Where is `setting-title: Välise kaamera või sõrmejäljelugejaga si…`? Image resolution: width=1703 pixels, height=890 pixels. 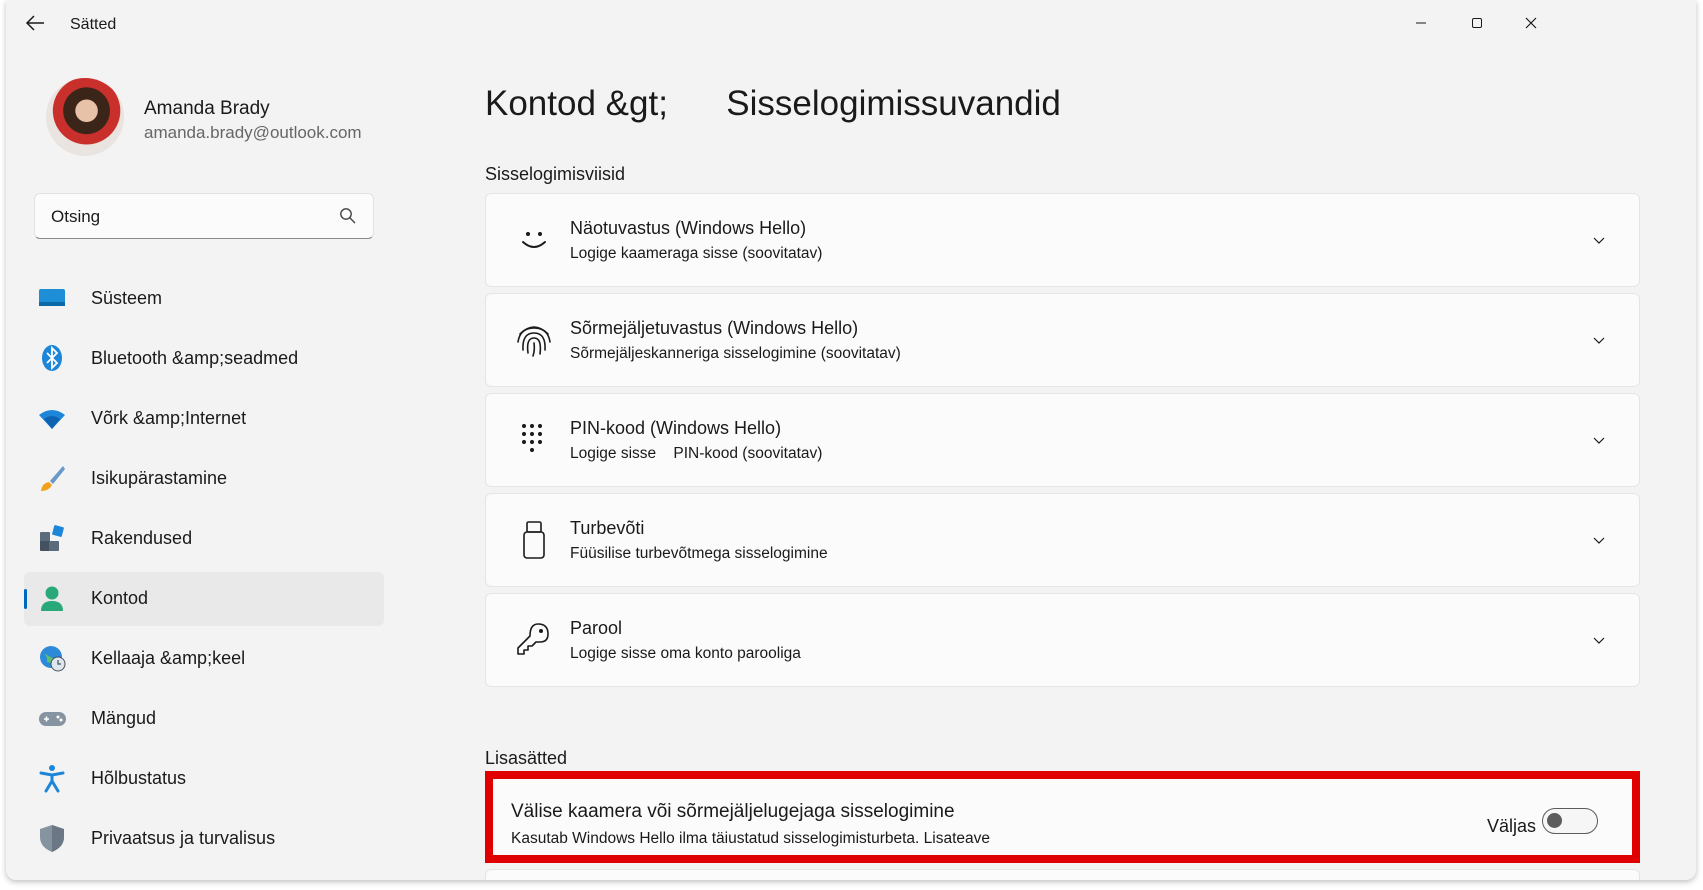 setting-title: Välise kaamera või sõrmejäljelugejaga si… is located at coordinates (733, 811).